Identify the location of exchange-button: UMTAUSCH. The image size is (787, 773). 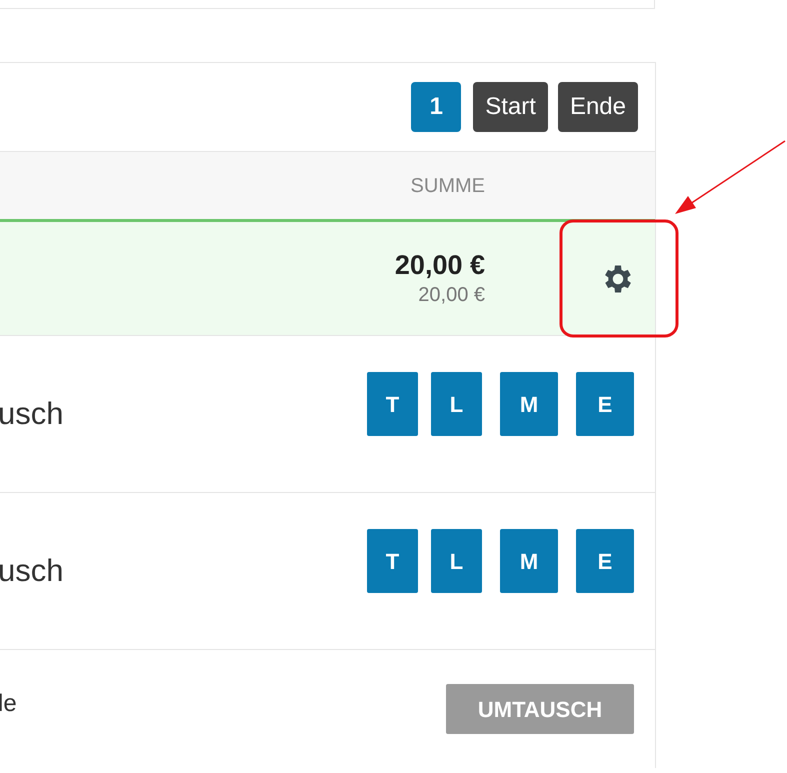
(540, 709).